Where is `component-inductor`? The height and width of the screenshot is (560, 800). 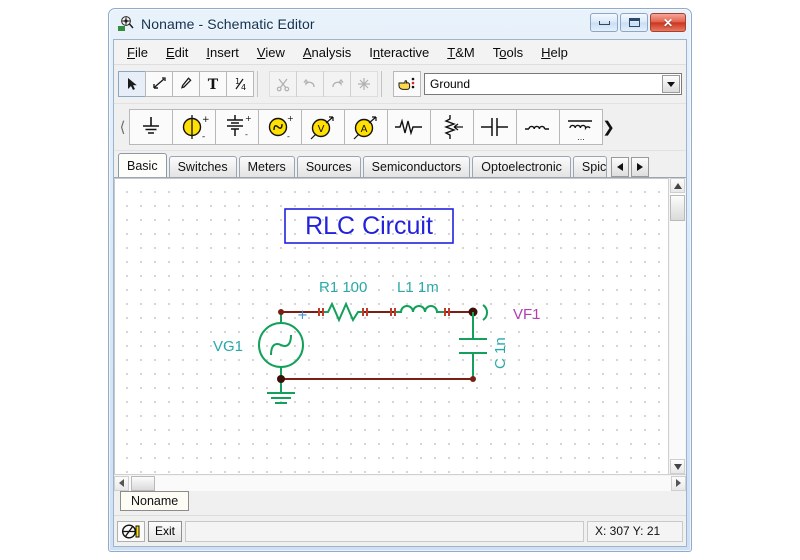
component-inductor is located at coordinates (538, 127).